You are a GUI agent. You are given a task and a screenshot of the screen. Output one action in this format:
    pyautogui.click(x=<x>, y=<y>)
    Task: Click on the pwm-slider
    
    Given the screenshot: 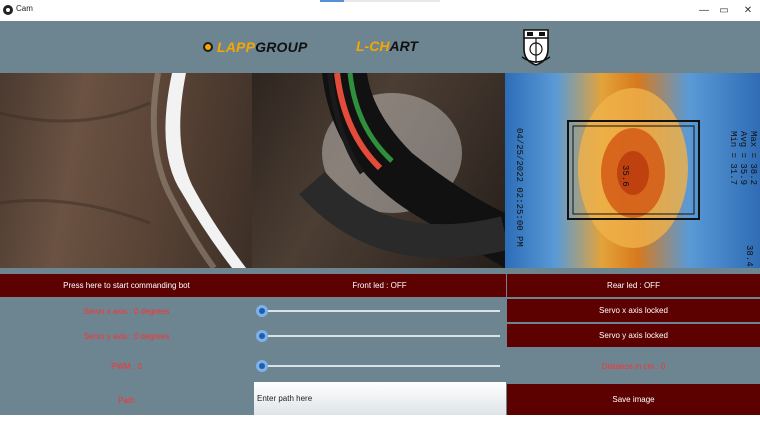 What is the action you would take?
    pyautogui.click(x=378, y=366)
    